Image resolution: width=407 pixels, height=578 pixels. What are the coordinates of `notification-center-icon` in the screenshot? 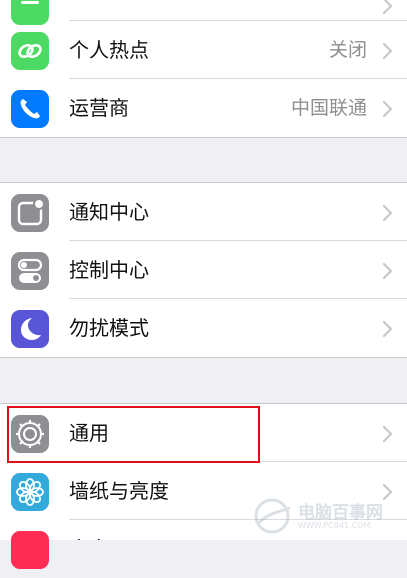 It's located at (30, 213).